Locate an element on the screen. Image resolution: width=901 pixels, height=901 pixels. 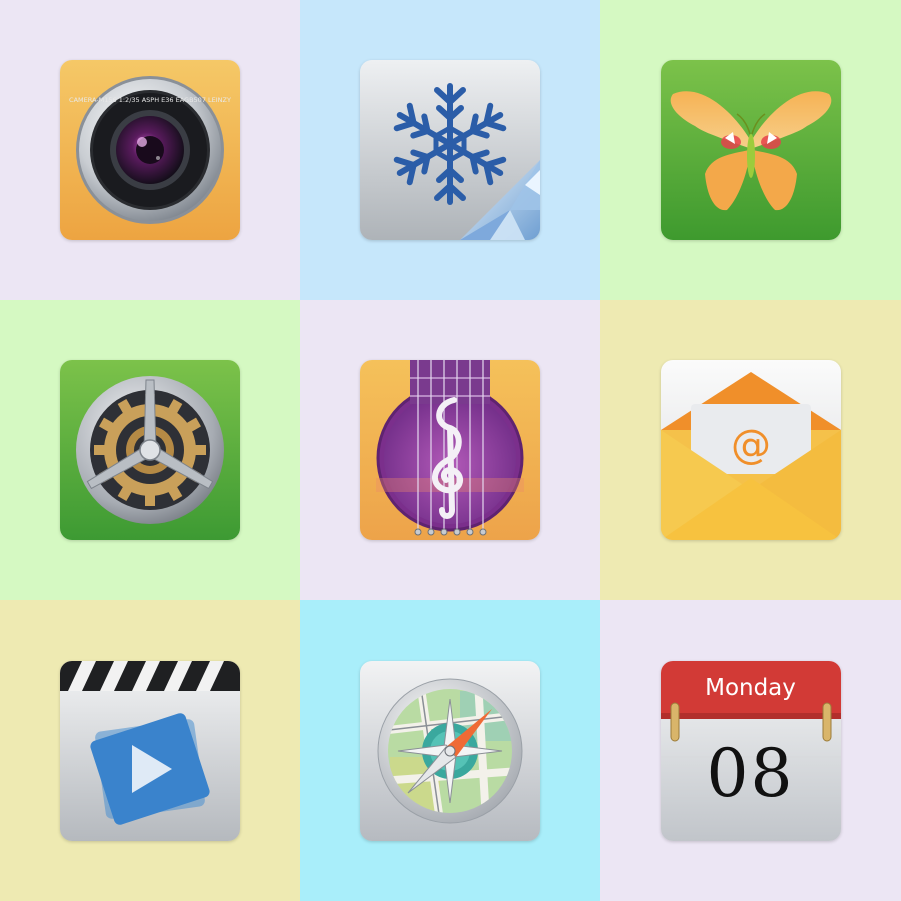
guitar-music-icon is located at coordinates (450, 450).